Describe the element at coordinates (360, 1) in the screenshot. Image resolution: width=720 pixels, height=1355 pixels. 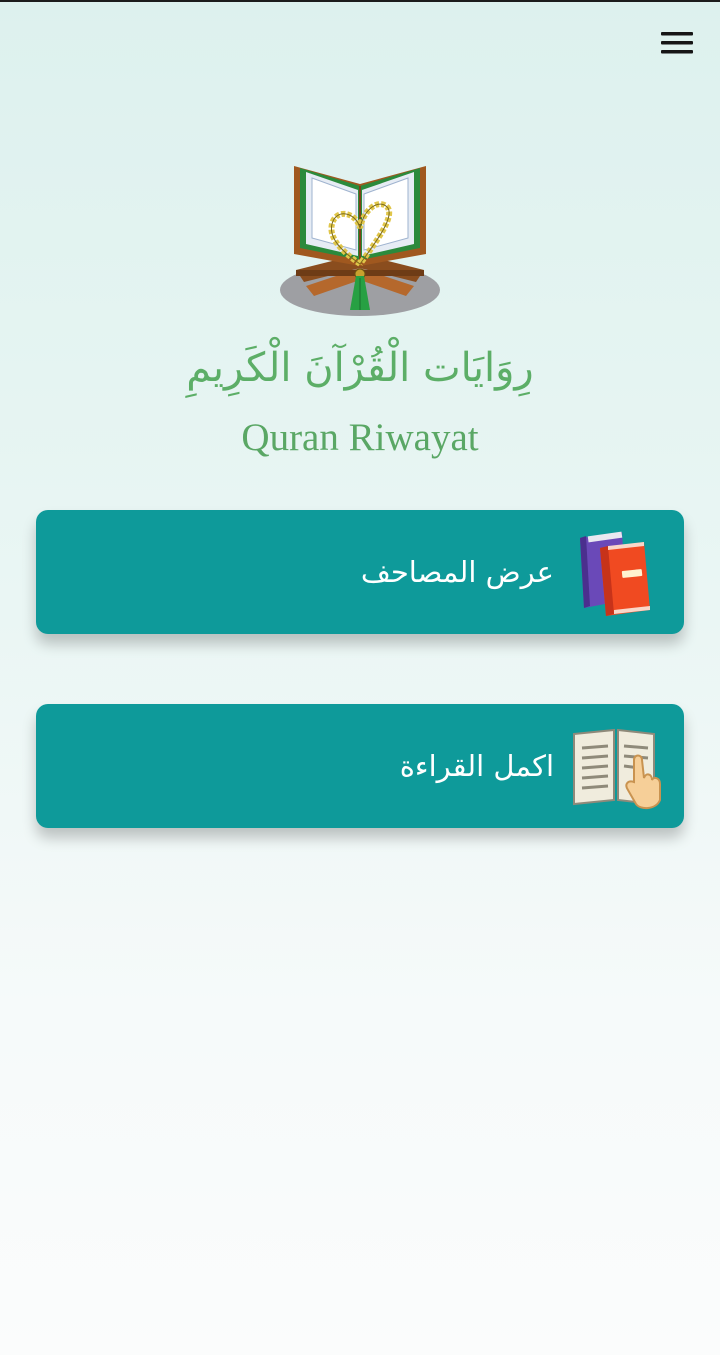
I see `status-bar-edge` at that location.